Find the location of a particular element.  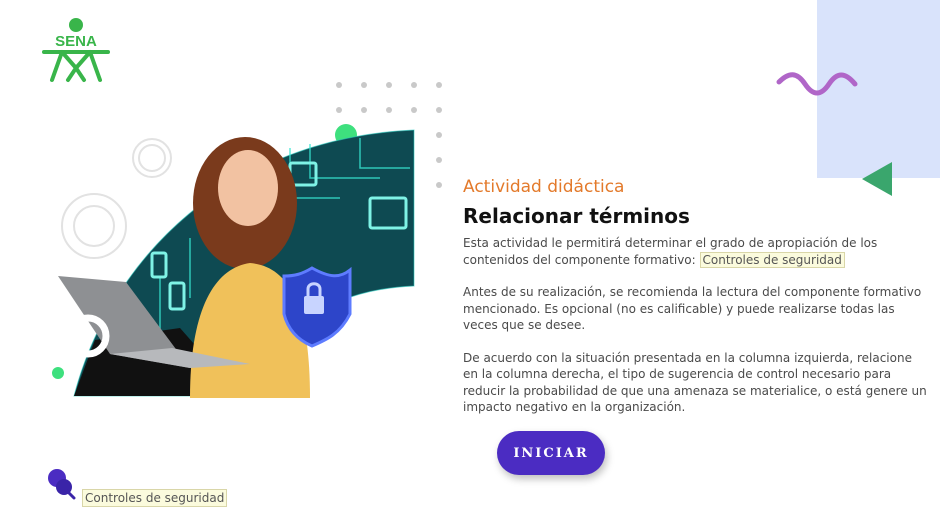

lock-shield-icon is located at coordinates (317, 307).